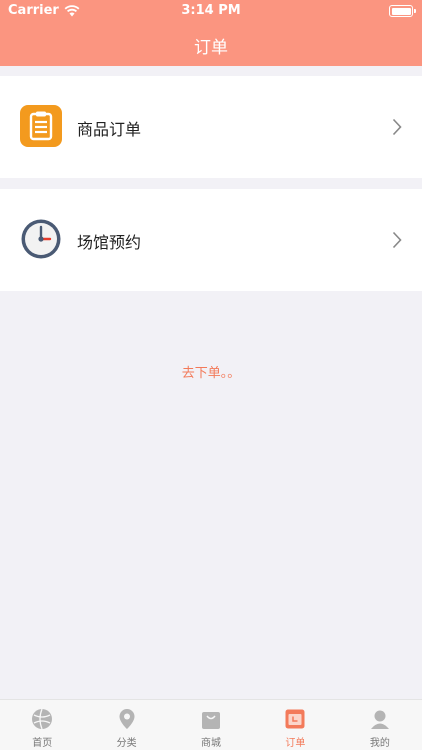 The width and height of the screenshot is (422, 750). I want to click on tab-bar: 首页 分类 商城 订单 我的, so click(211, 724).